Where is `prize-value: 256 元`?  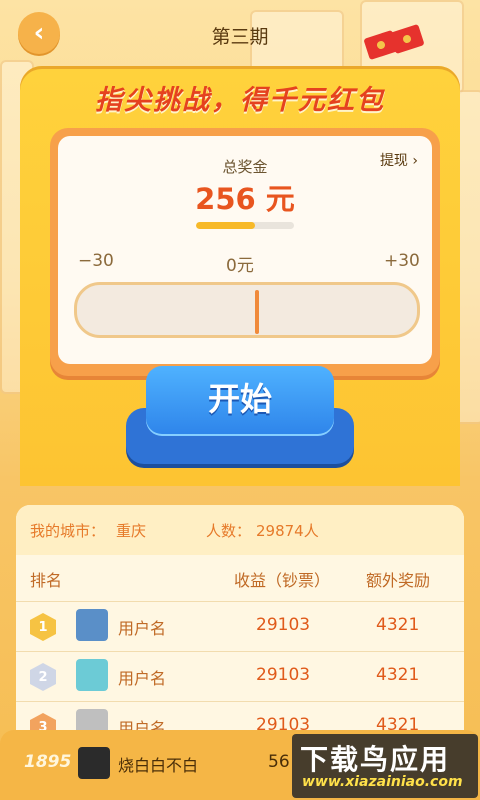
prize-value: 256 元 is located at coordinates (245, 199).